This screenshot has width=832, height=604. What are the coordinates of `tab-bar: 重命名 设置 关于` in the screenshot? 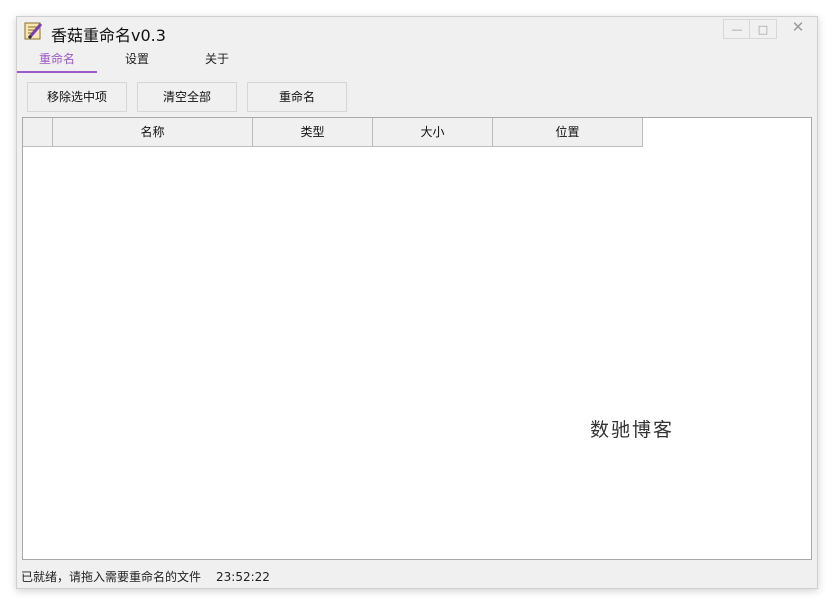 It's located at (417, 61).